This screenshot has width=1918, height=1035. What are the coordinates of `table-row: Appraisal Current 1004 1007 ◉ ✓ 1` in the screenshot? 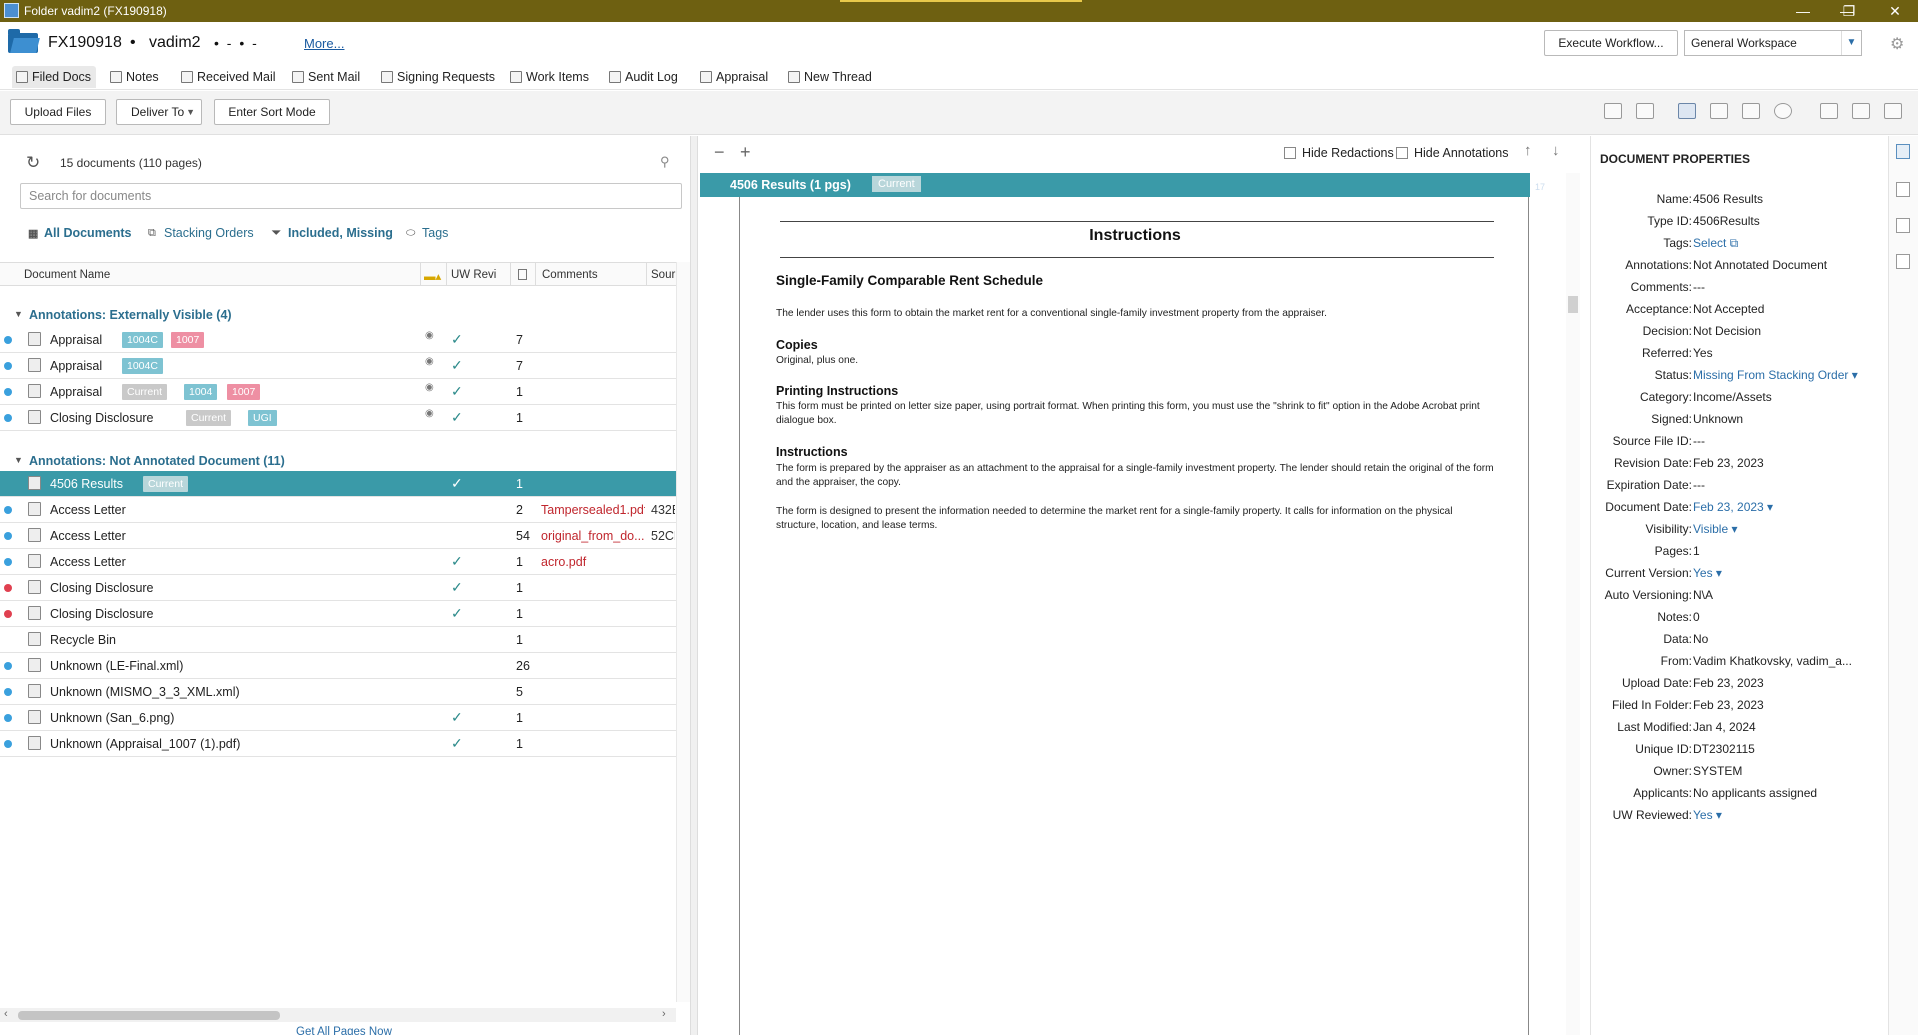 It's located at (338, 392).